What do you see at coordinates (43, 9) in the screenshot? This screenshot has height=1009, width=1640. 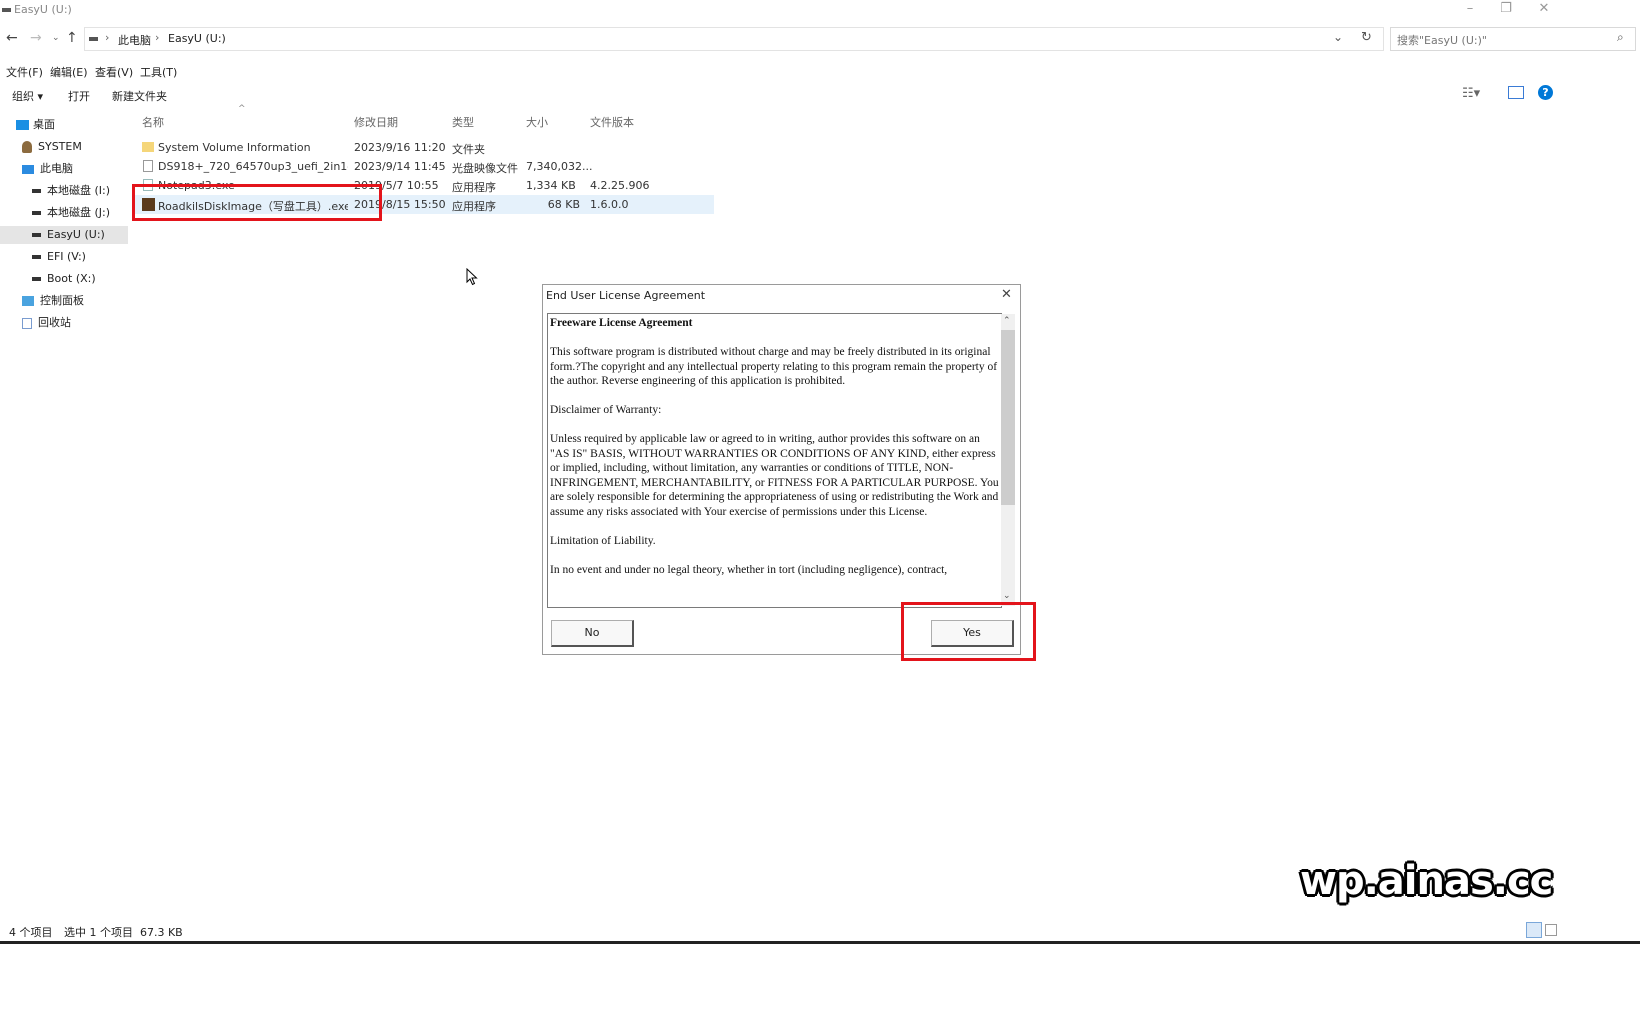 I see `window-title: EasyU (U:)` at bounding box center [43, 9].